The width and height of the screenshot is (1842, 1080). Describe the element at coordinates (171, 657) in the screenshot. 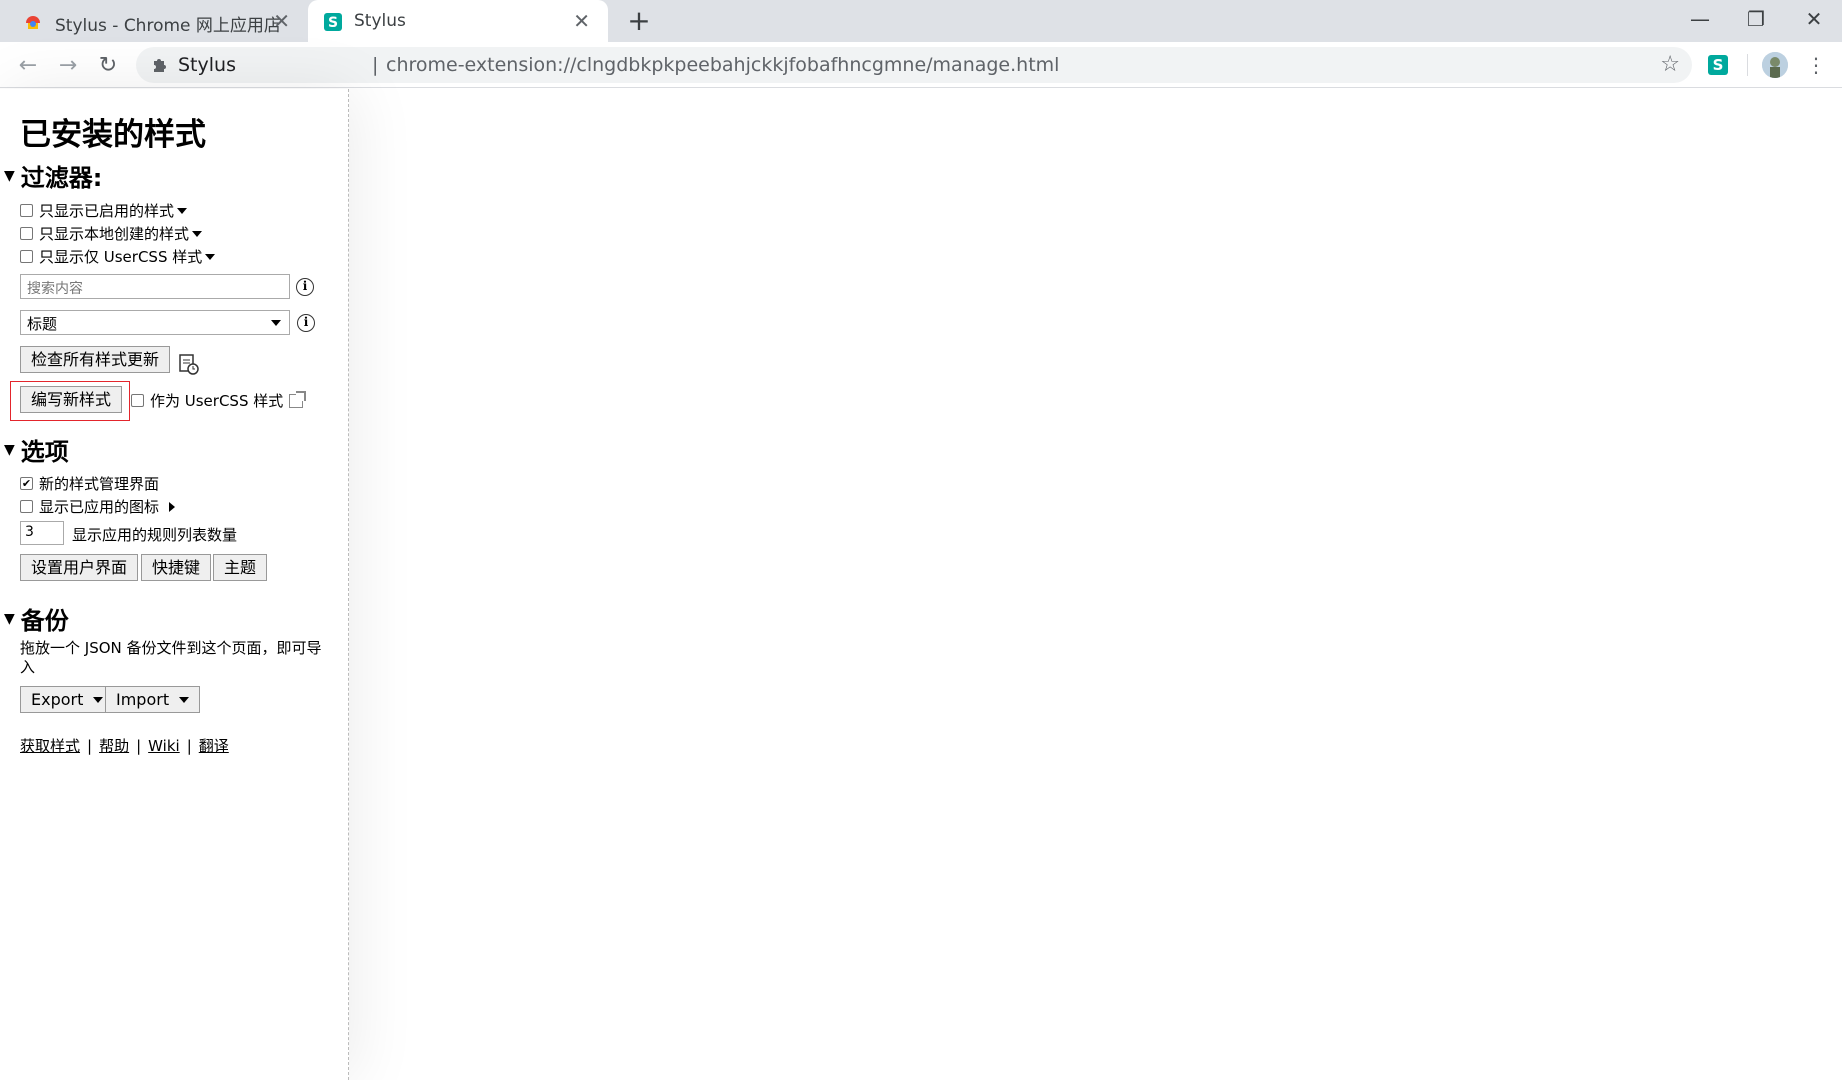

I see `backup-instructions: 拖放一个 JSON 备份文件到这个页面，即可导入` at that location.